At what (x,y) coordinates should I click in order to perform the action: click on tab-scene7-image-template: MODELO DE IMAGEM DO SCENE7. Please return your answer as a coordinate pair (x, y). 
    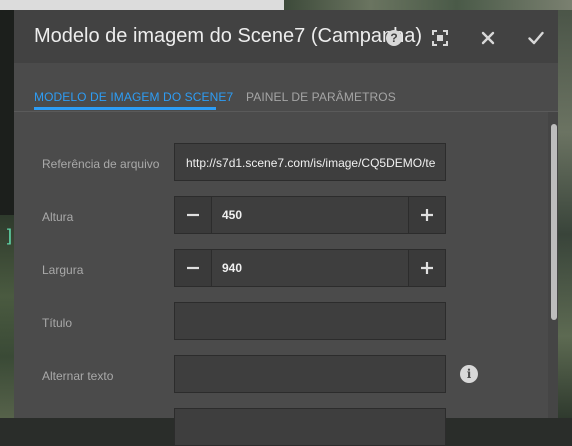
    Looking at the image, I should click on (133, 97).